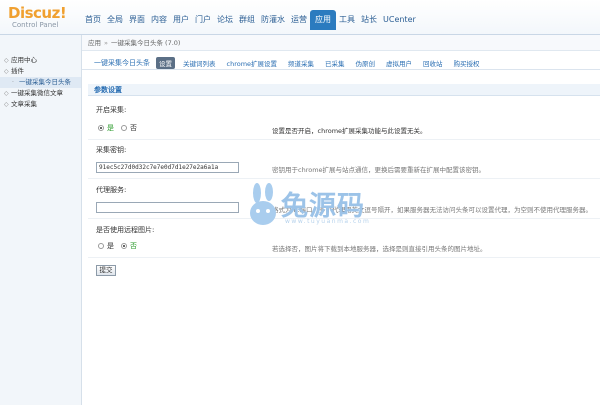 The height and width of the screenshot is (405, 600). Describe the element at coordinates (337, 207) in the screenshot. I see `watermark: 兔源码 www.tuyuanma.com` at that location.